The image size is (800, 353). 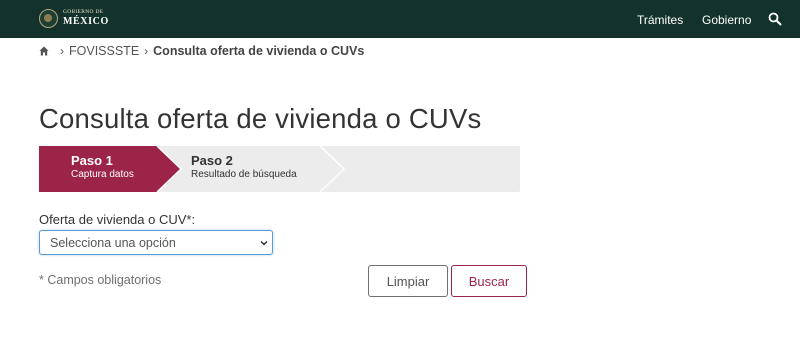 What do you see at coordinates (408, 281) in the screenshot?
I see `clear-button: Limpiar` at bounding box center [408, 281].